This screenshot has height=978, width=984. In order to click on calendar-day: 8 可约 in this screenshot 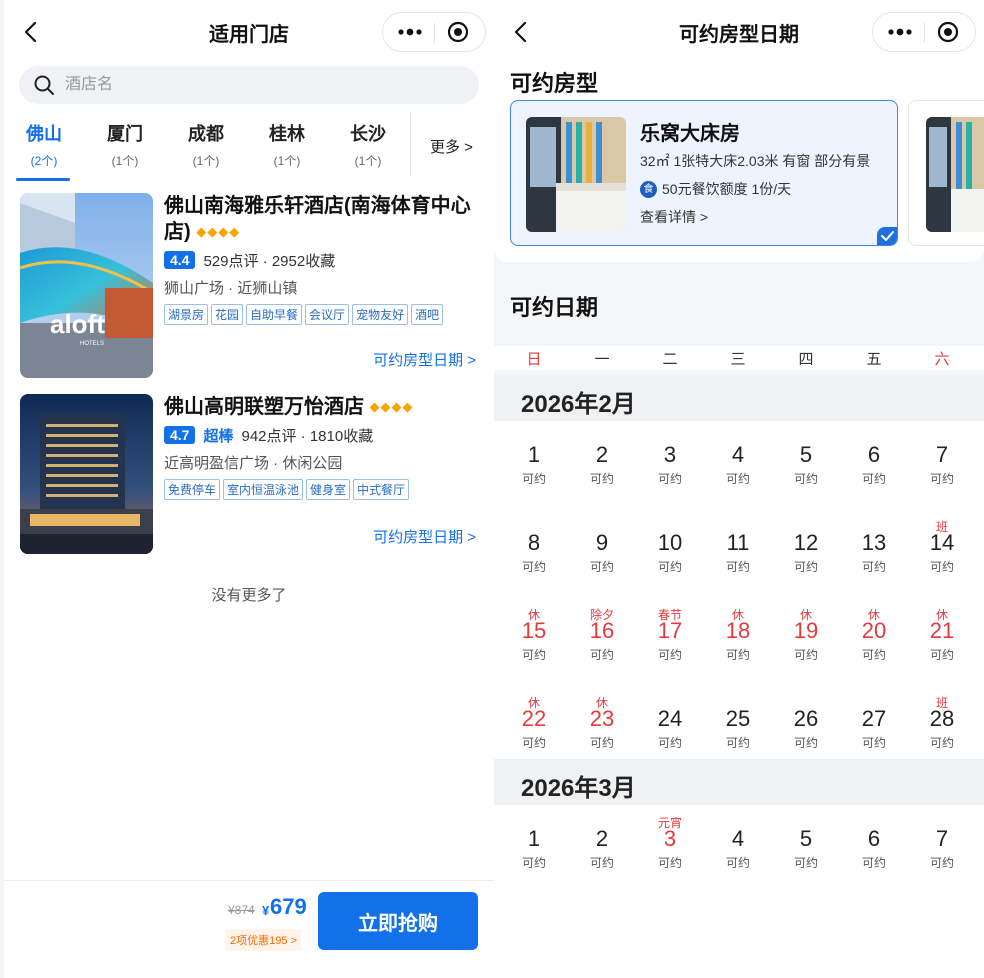, I will do `click(534, 554)`.